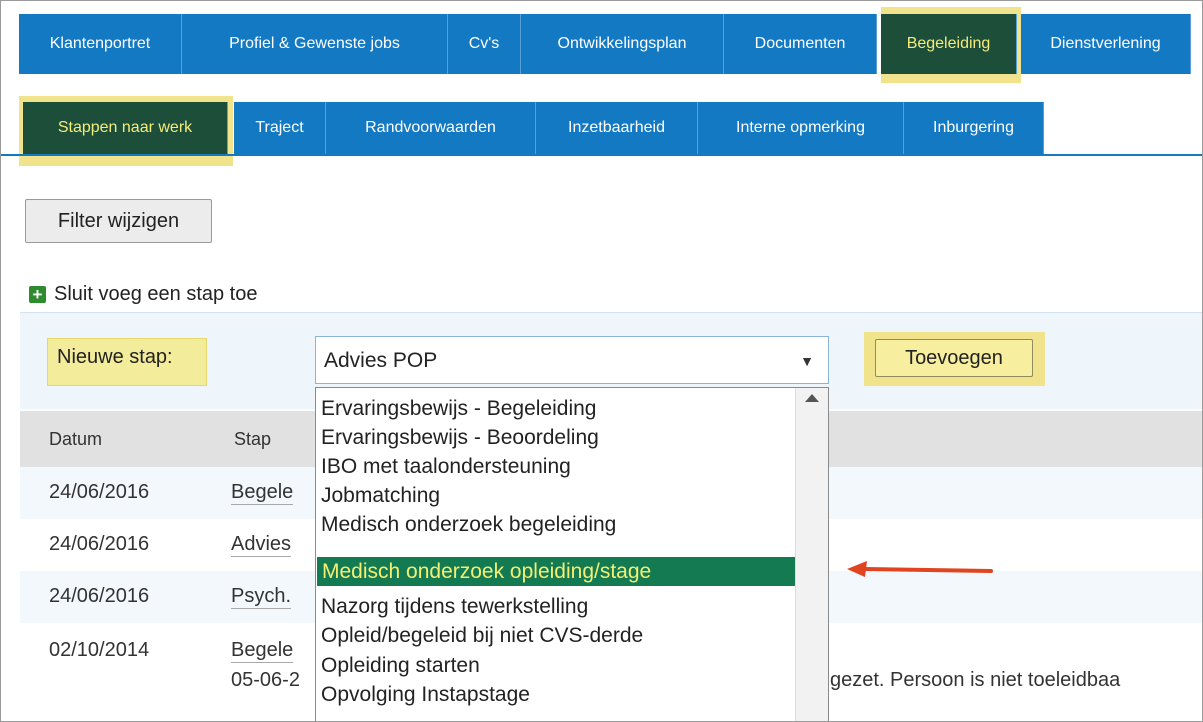 Image resolution: width=1203 pixels, height=722 pixels. What do you see at coordinates (253, 439) in the screenshot?
I see `column-header-stap: Stap` at bounding box center [253, 439].